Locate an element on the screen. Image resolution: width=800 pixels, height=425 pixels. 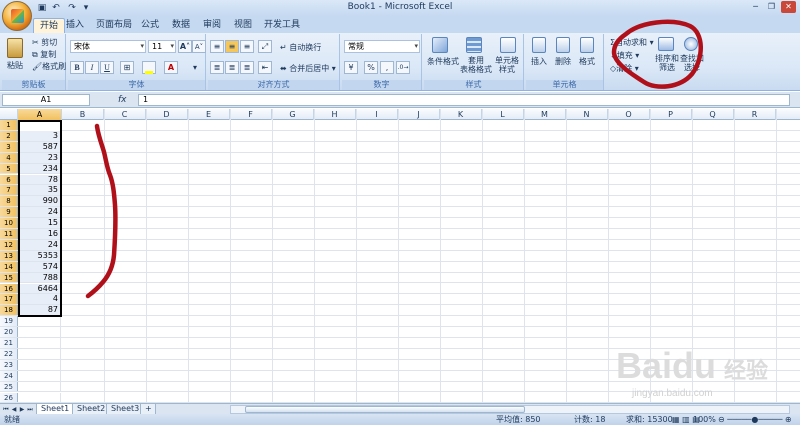
conditional-format-label: 条件格式 is located at coordinates (443, 61).